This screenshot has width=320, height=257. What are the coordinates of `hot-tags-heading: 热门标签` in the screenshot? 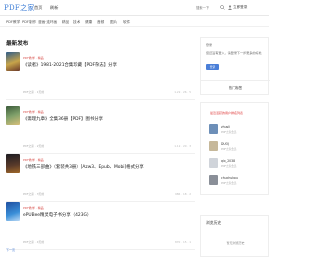 It's located at (235, 88).